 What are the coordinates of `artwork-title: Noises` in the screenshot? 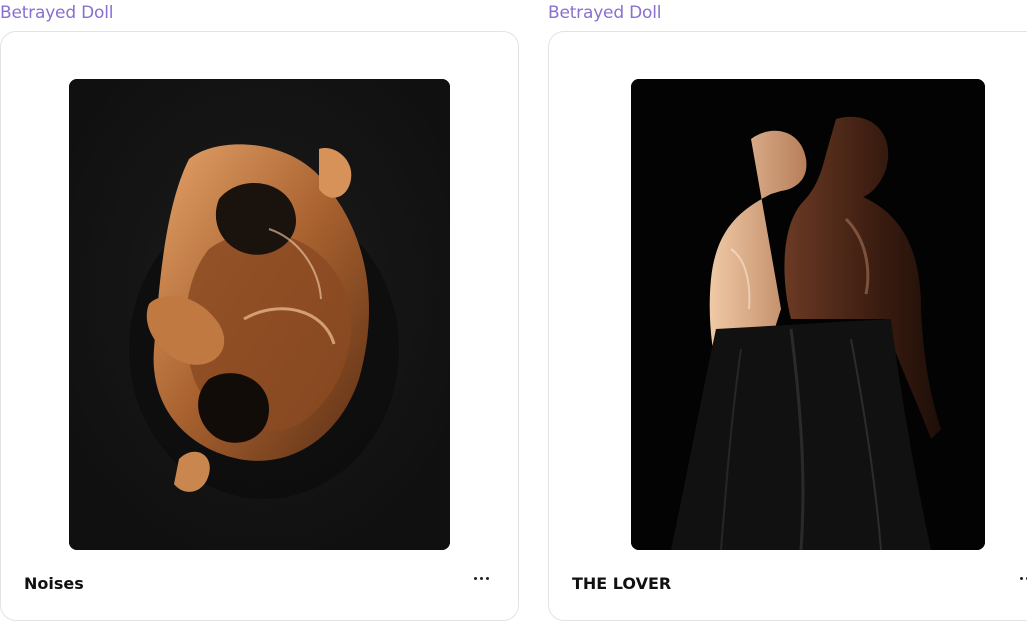 It's located at (54, 583).